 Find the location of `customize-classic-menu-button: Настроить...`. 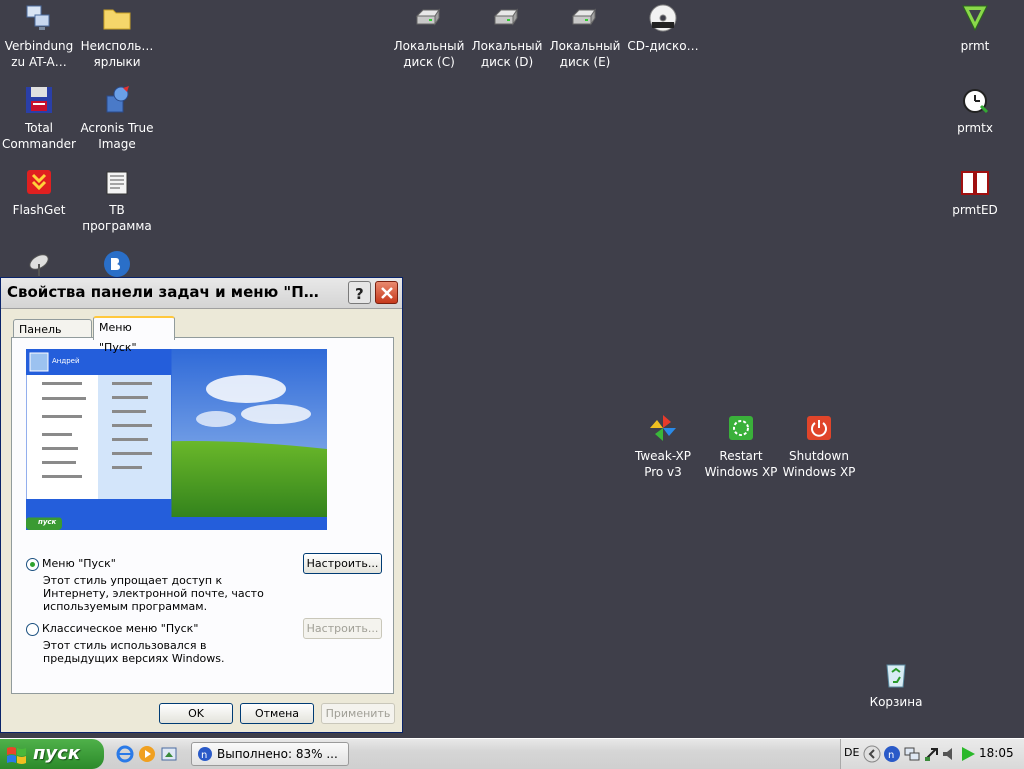

customize-classic-menu-button: Настроить... is located at coordinates (342, 628).